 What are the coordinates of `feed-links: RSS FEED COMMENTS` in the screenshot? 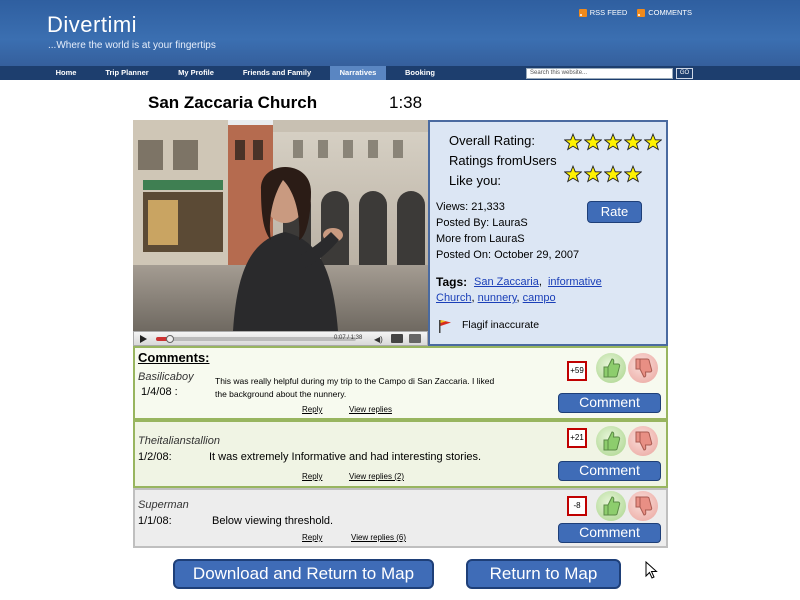 It's located at (635, 12).